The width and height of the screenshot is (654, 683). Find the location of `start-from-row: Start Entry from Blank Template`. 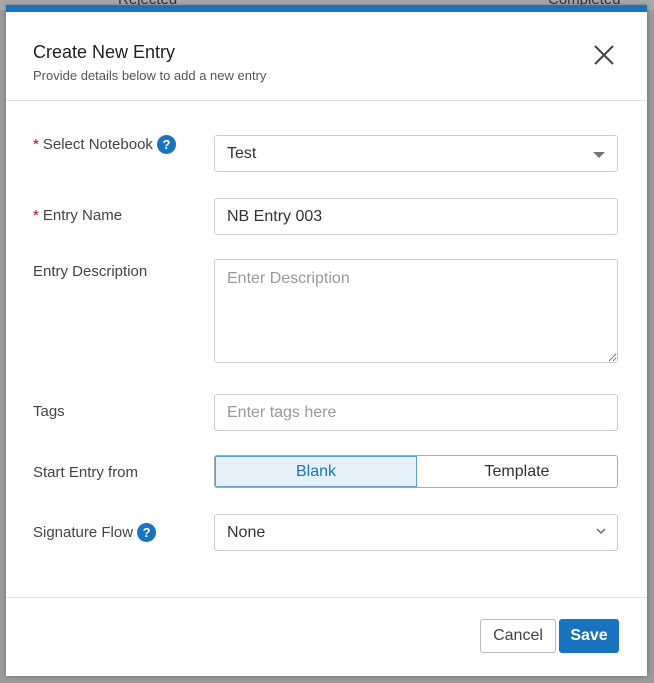

start-from-row: Start Entry from Blank Template is located at coordinates (325, 471).